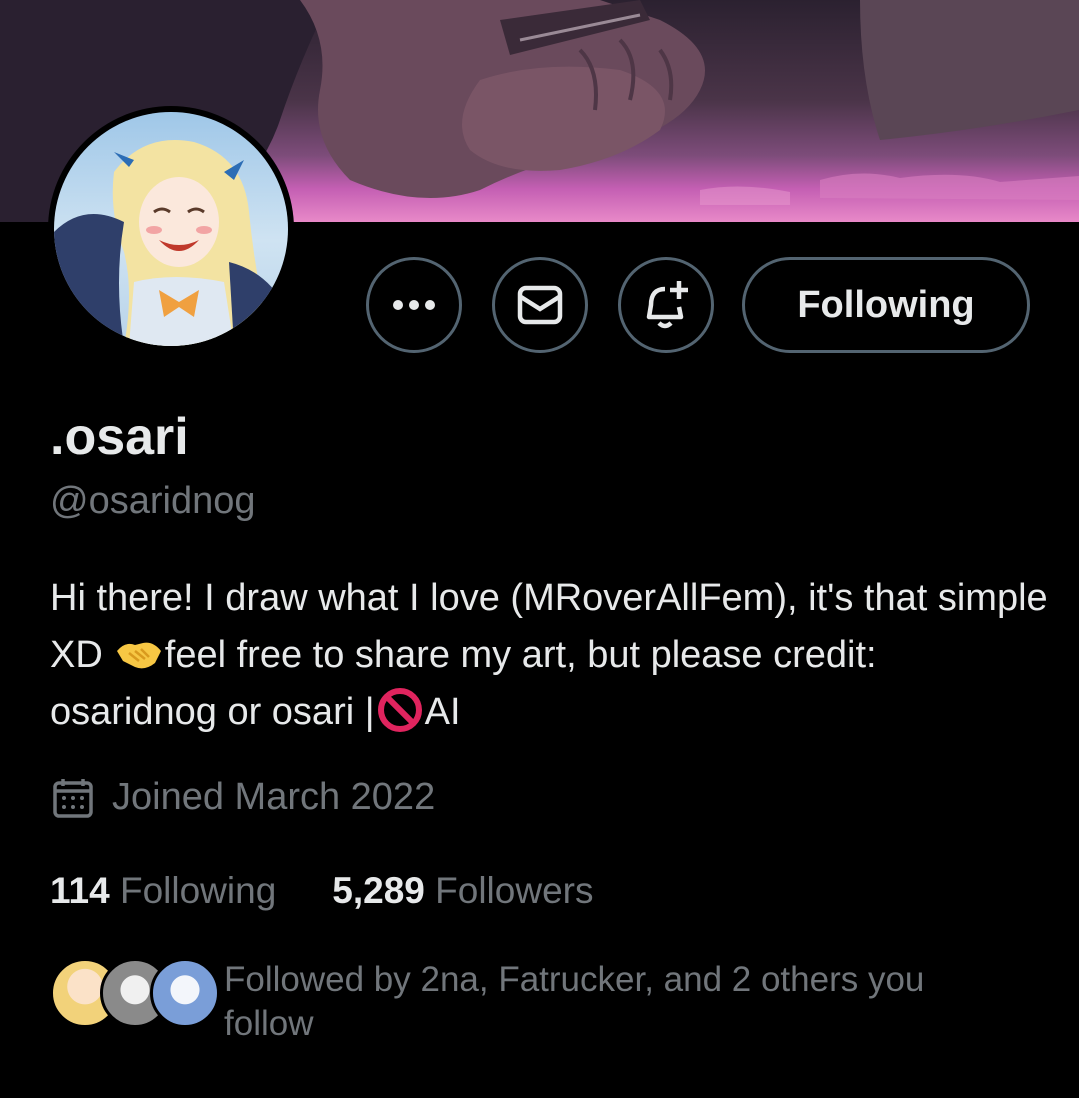 This screenshot has width=1079, height=1098. What do you see at coordinates (119, 437) in the screenshot?
I see `display-name: .osari` at bounding box center [119, 437].